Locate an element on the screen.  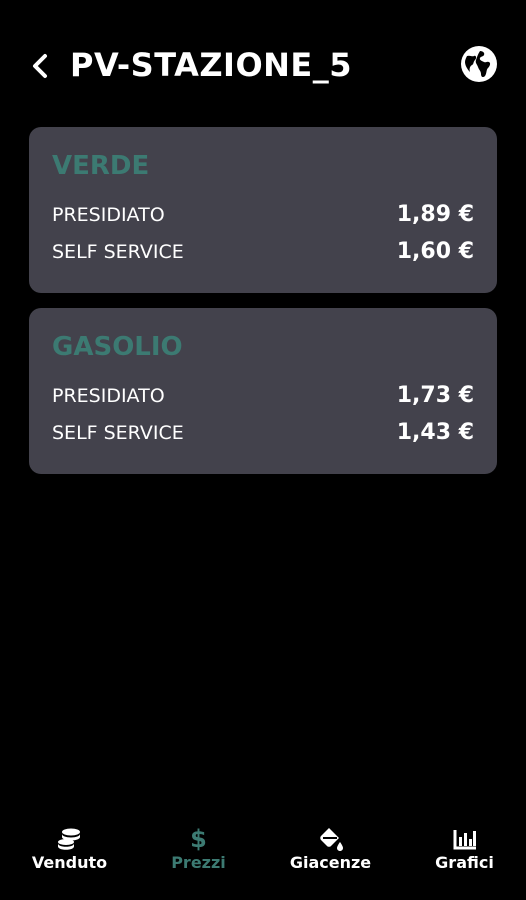
row-value: 1,43 € is located at coordinates (435, 432).